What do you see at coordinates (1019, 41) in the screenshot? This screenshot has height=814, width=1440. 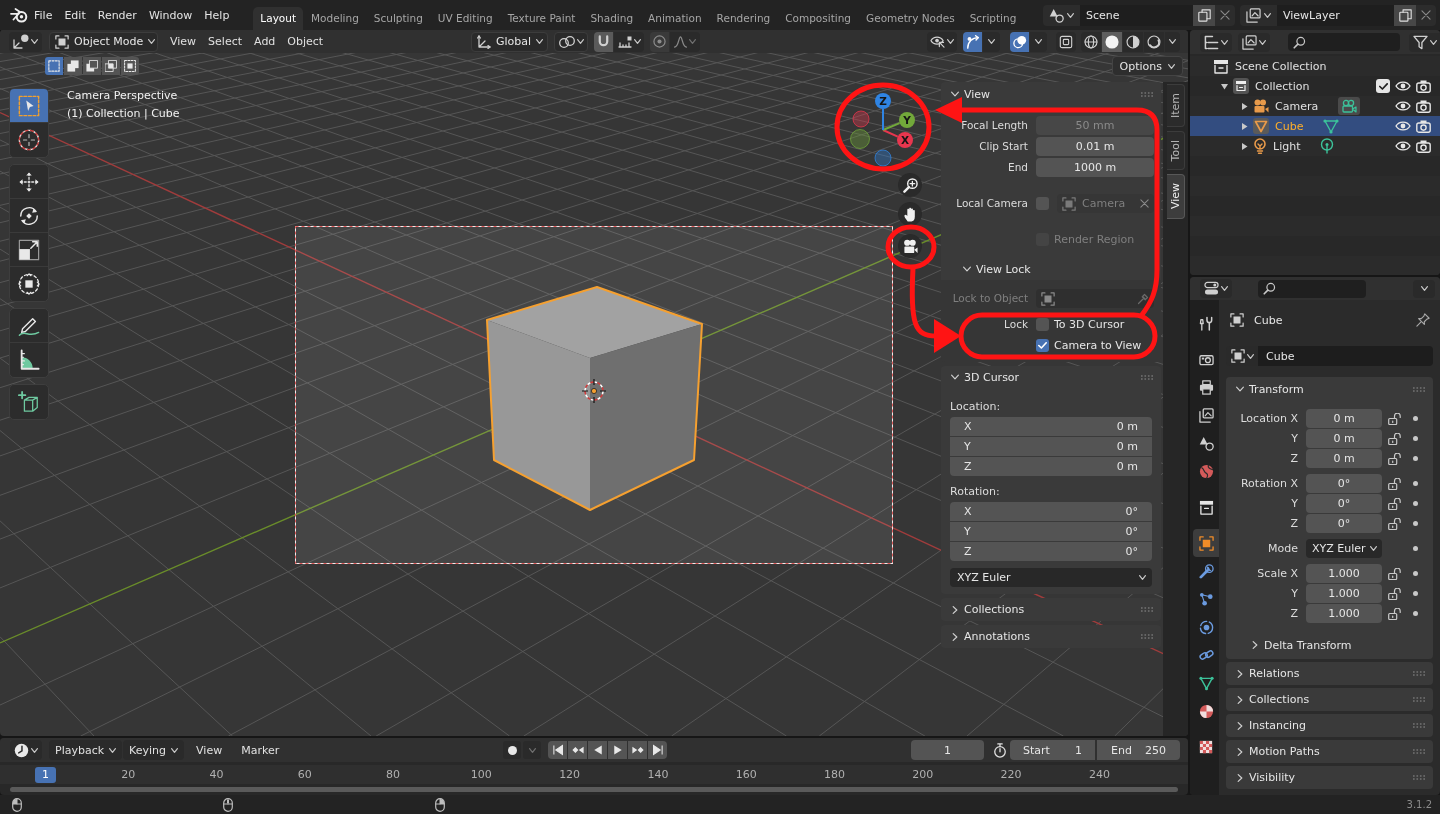 I see `overlays-toggle` at bounding box center [1019, 41].